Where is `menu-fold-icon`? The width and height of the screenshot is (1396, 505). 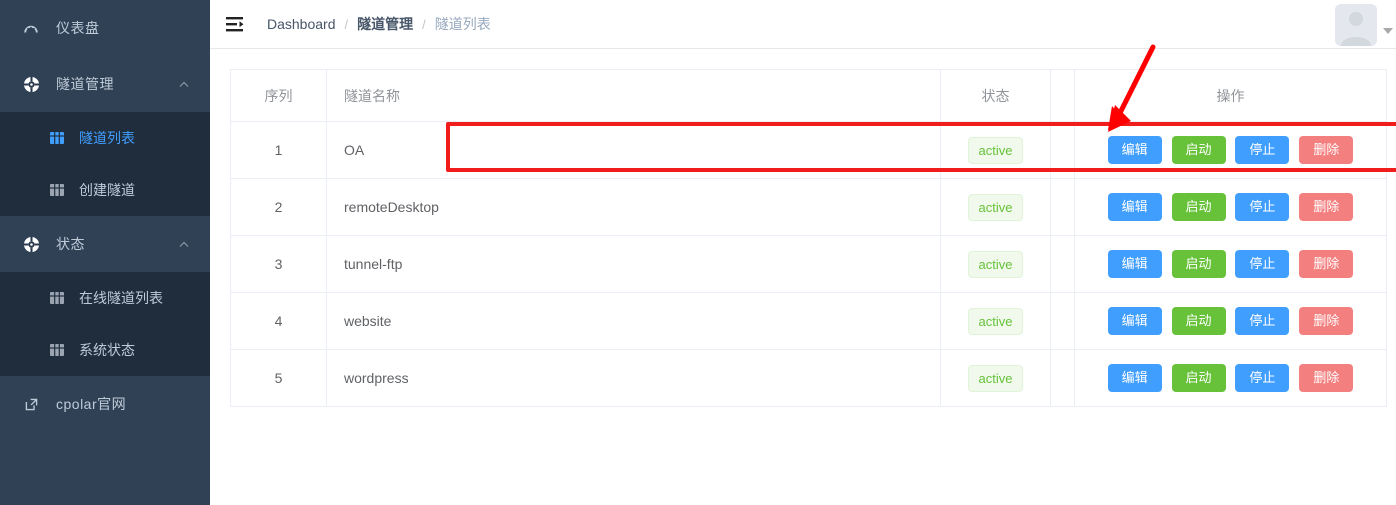
menu-fold-icon is located at coordinates (236, 24).